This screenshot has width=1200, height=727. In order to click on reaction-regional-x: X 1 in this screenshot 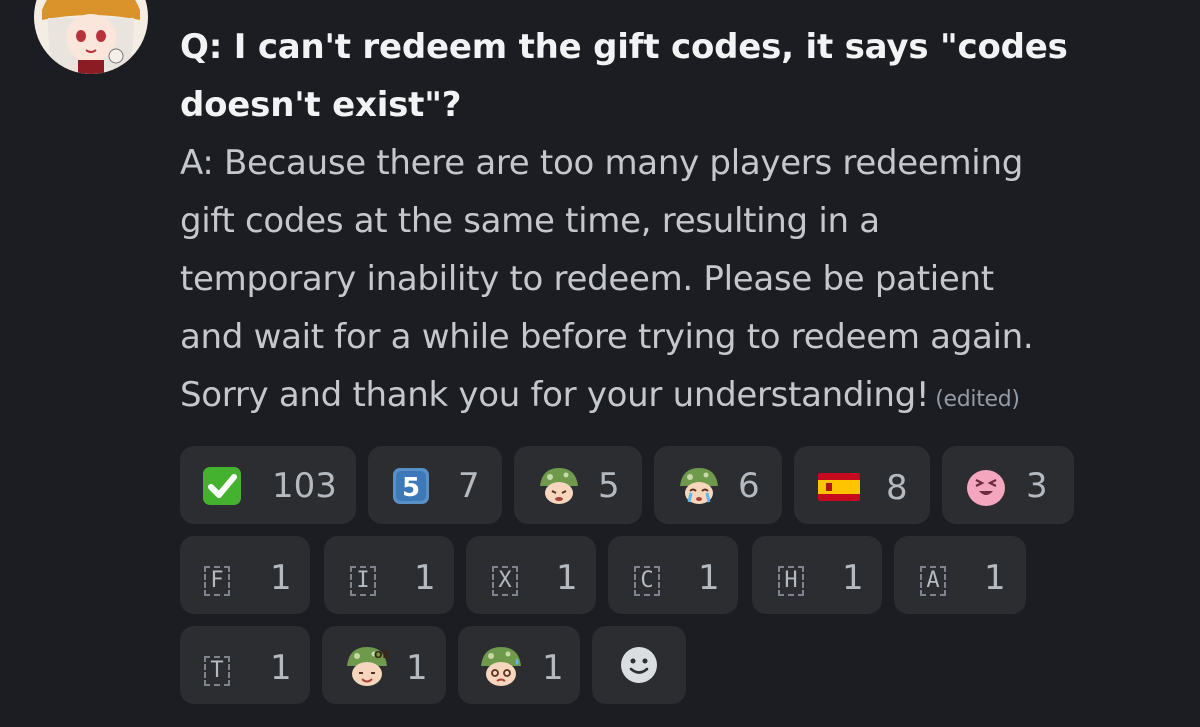, I will do `click(531, 575)`.